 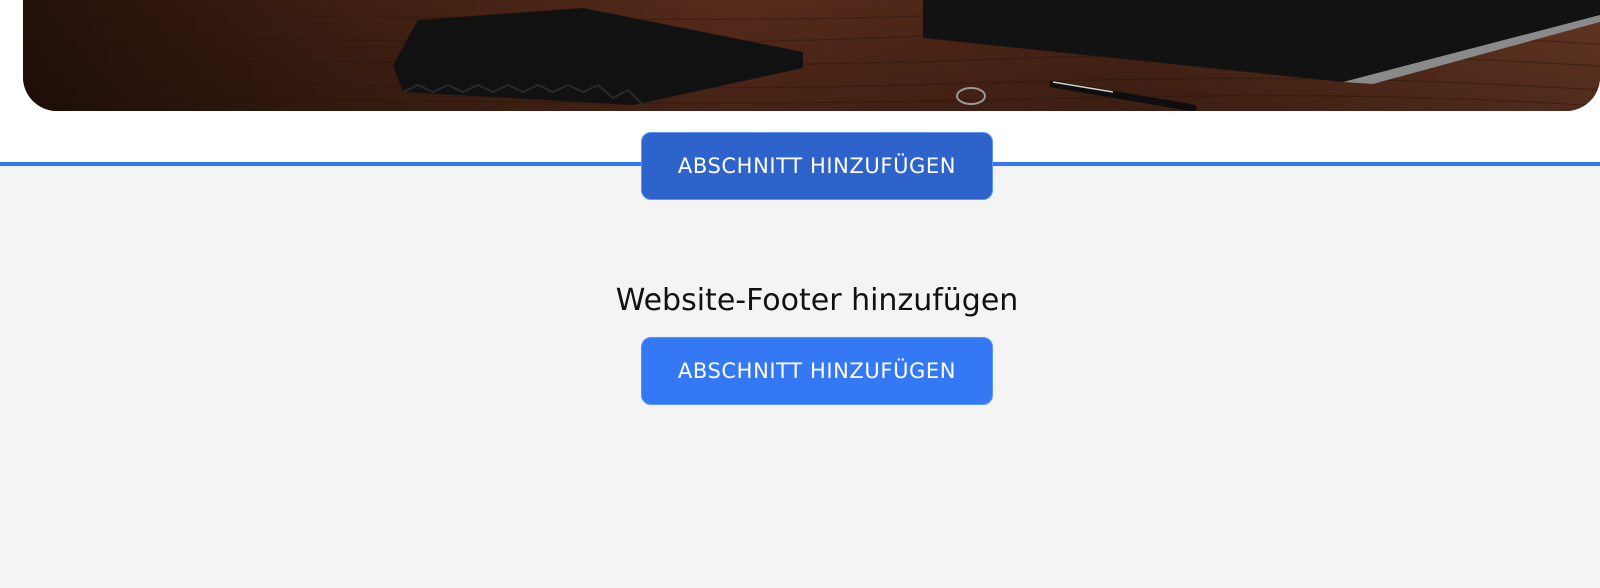 What do you see at coordinates (817, 300) in the screenshot?
I see `footer-title: Website-Footer hinzufügen` at bounding box center [817, 300].